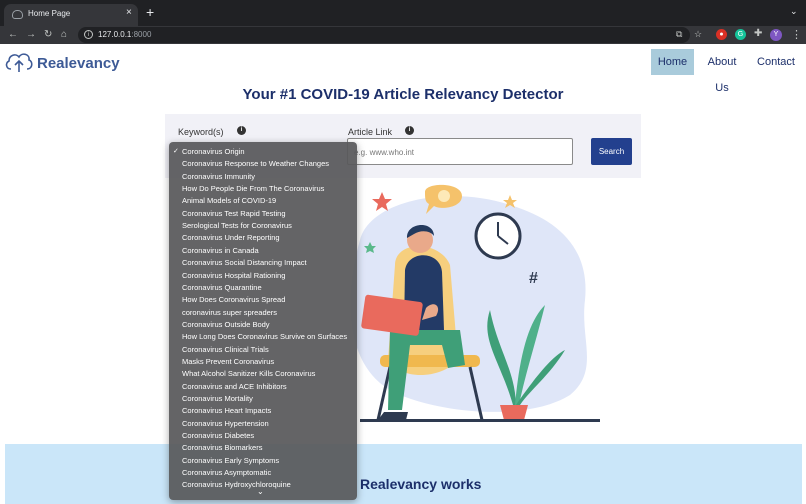  Describe the element at coordinates (263, 424) in the screenshot. I see `dropdown-option: Coronavirus Hypertension` at that location.